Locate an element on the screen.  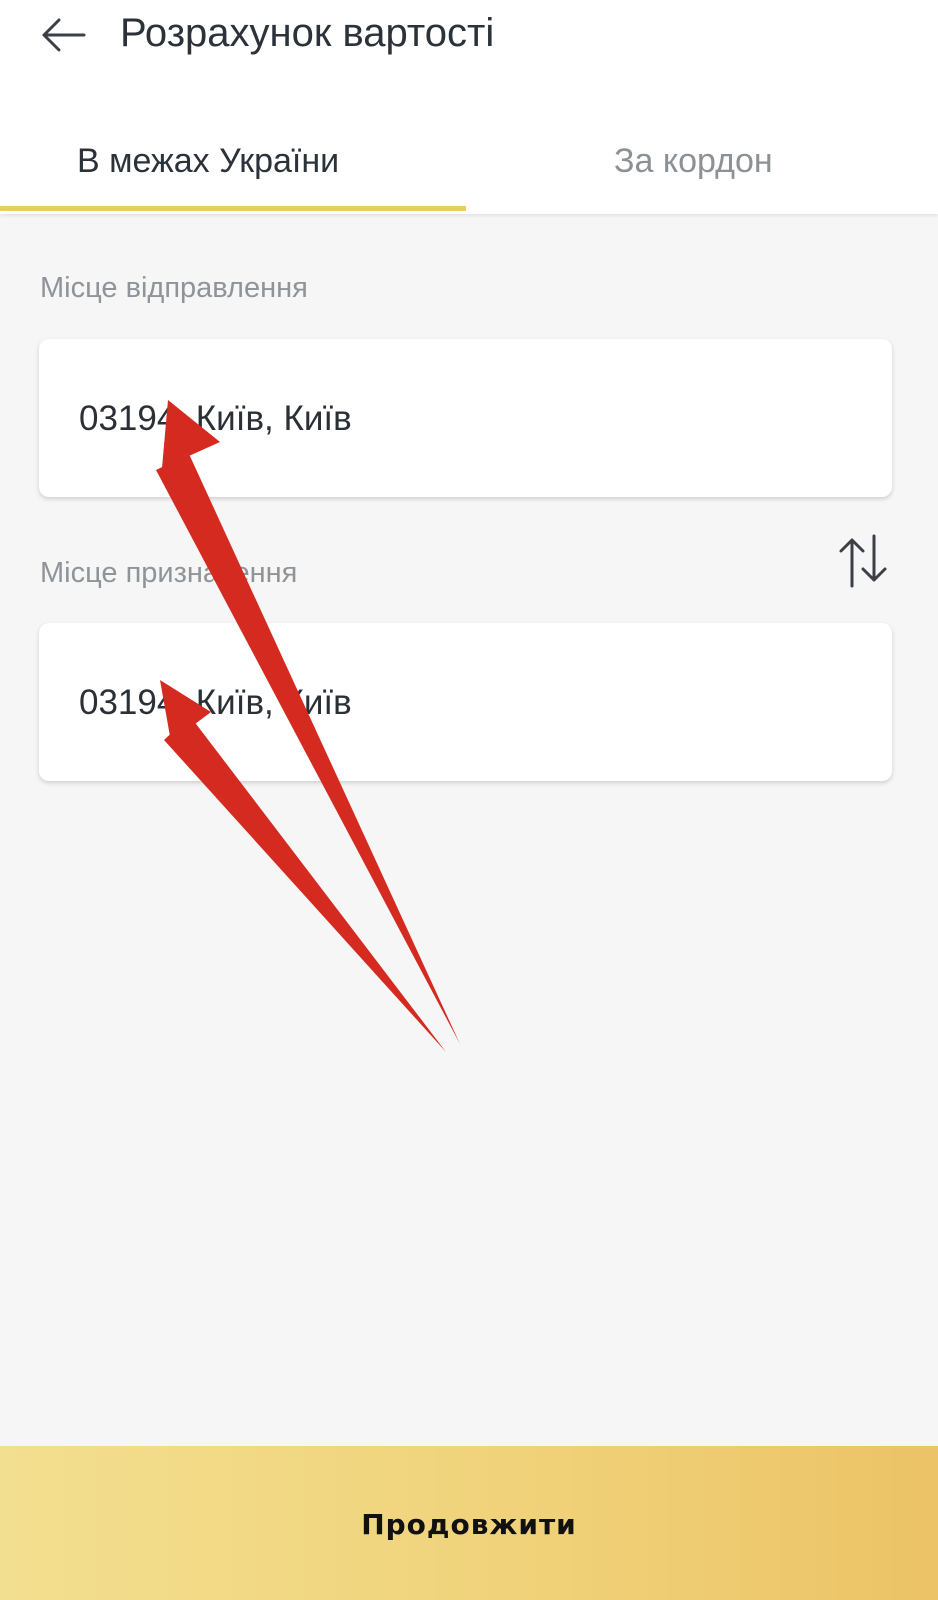
departure-value: 03194, Київ, Київ is located at coordinates (215, 418).